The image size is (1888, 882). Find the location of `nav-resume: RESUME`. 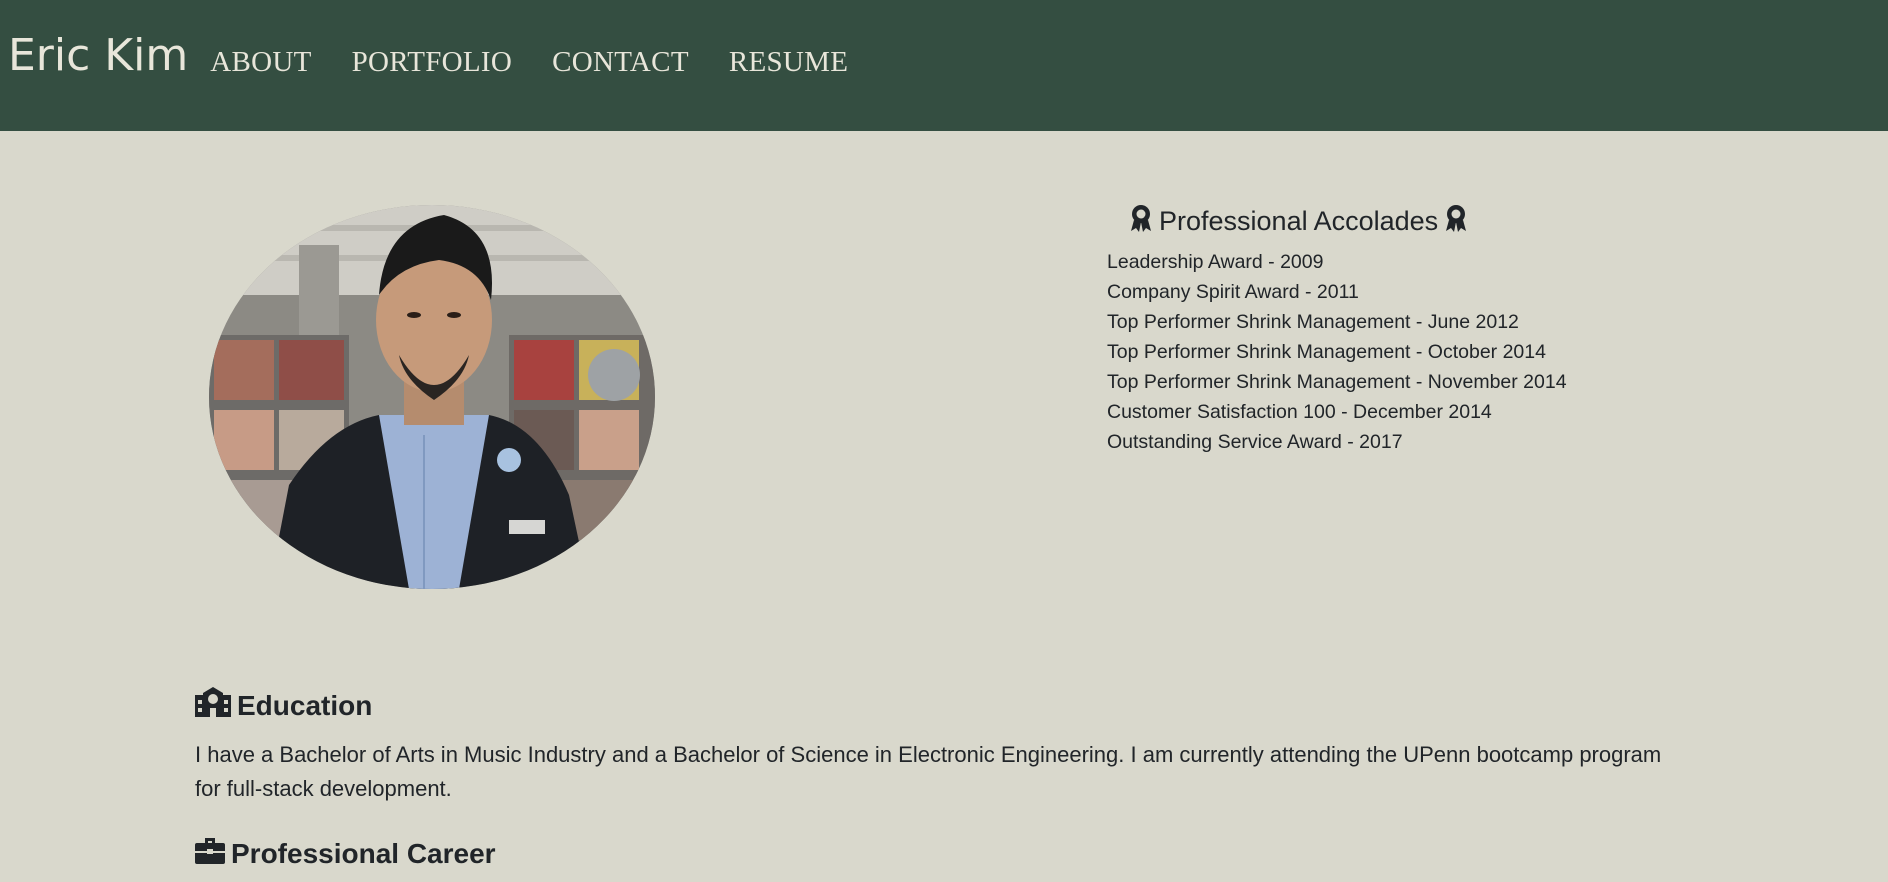

nav-resume: RESUME is located at coordinates (788, 62).